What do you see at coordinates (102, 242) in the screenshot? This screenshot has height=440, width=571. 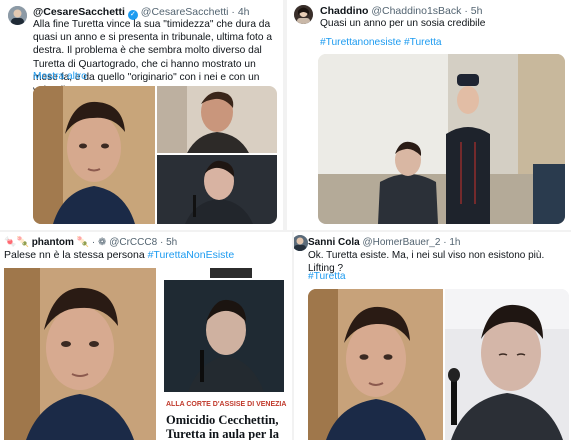 I see `avatar-icon: ❁` at bounding box center [102, 242].